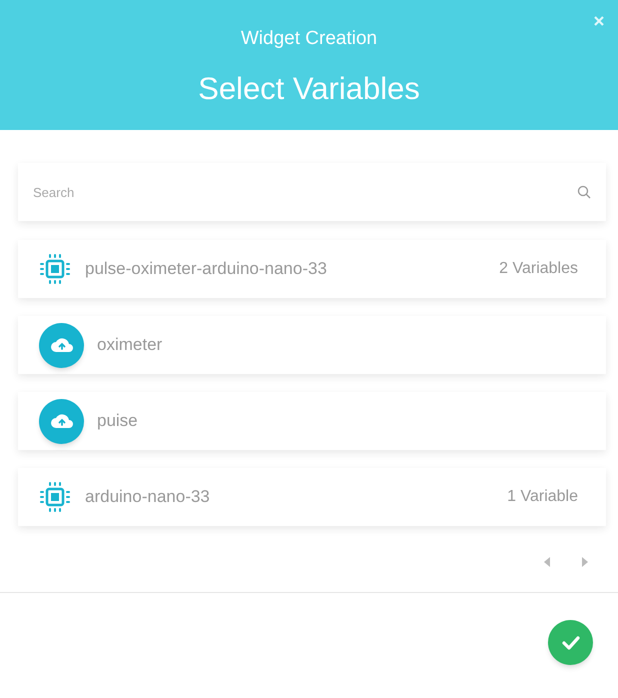  I want to click on item-name: oximeter, so click(129, 345).